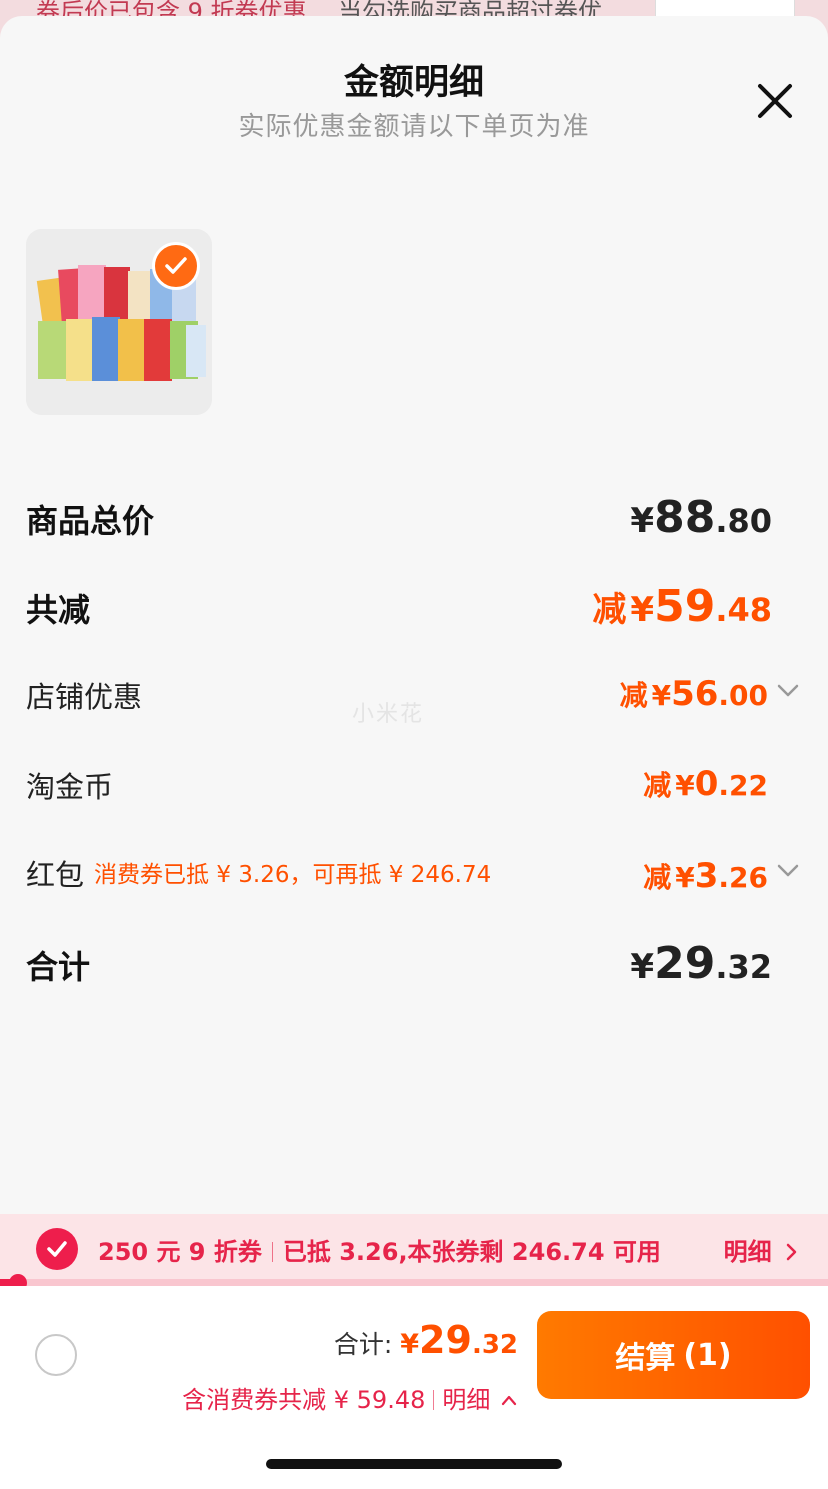 This screenshot has height=1489, width=828. Describe the element at coordinates (388, 714) in the screenshot. I see `watermark: 小米花` at that location.